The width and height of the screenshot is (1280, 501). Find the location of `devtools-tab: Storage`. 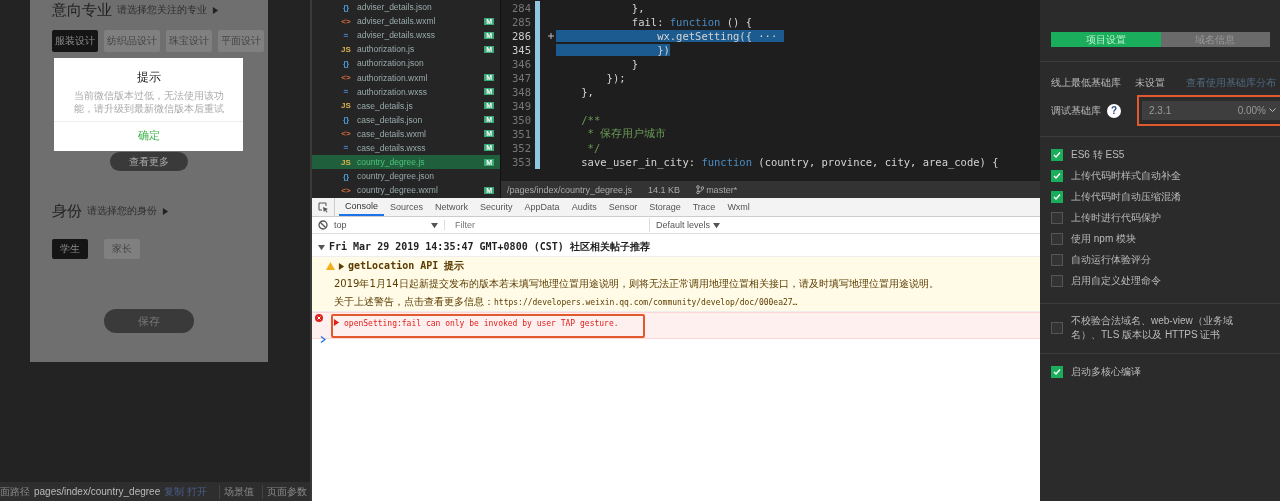

devtools-tab: Storage is located at coordinates (665, 207).